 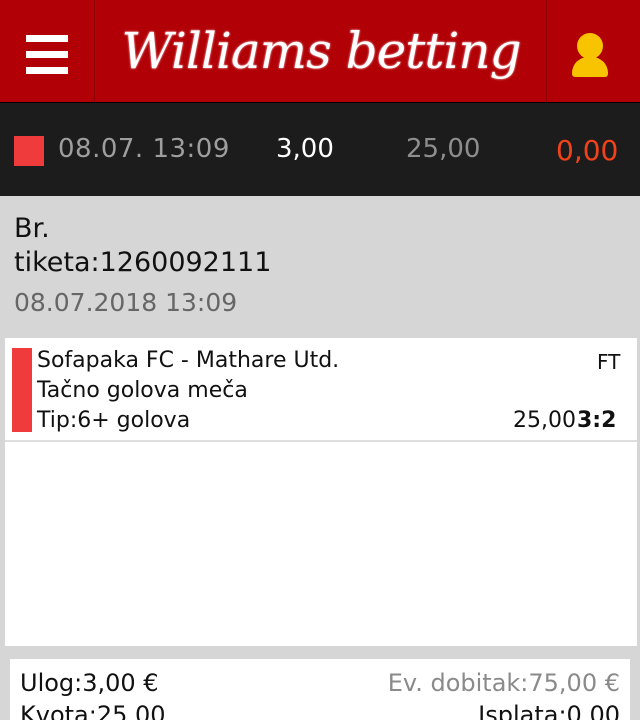 What do you see at coordinates (609, 362) in the screenshot?
I see `bet-status-code: FT` at bounding box center [609, 362].